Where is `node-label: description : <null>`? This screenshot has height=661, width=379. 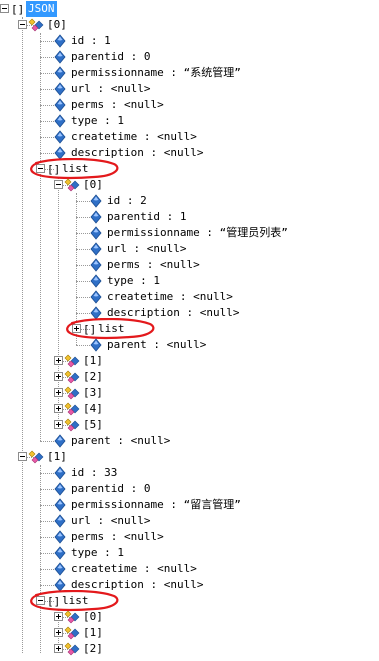 node-label: description : <null> is located at coordinates (137, 152).